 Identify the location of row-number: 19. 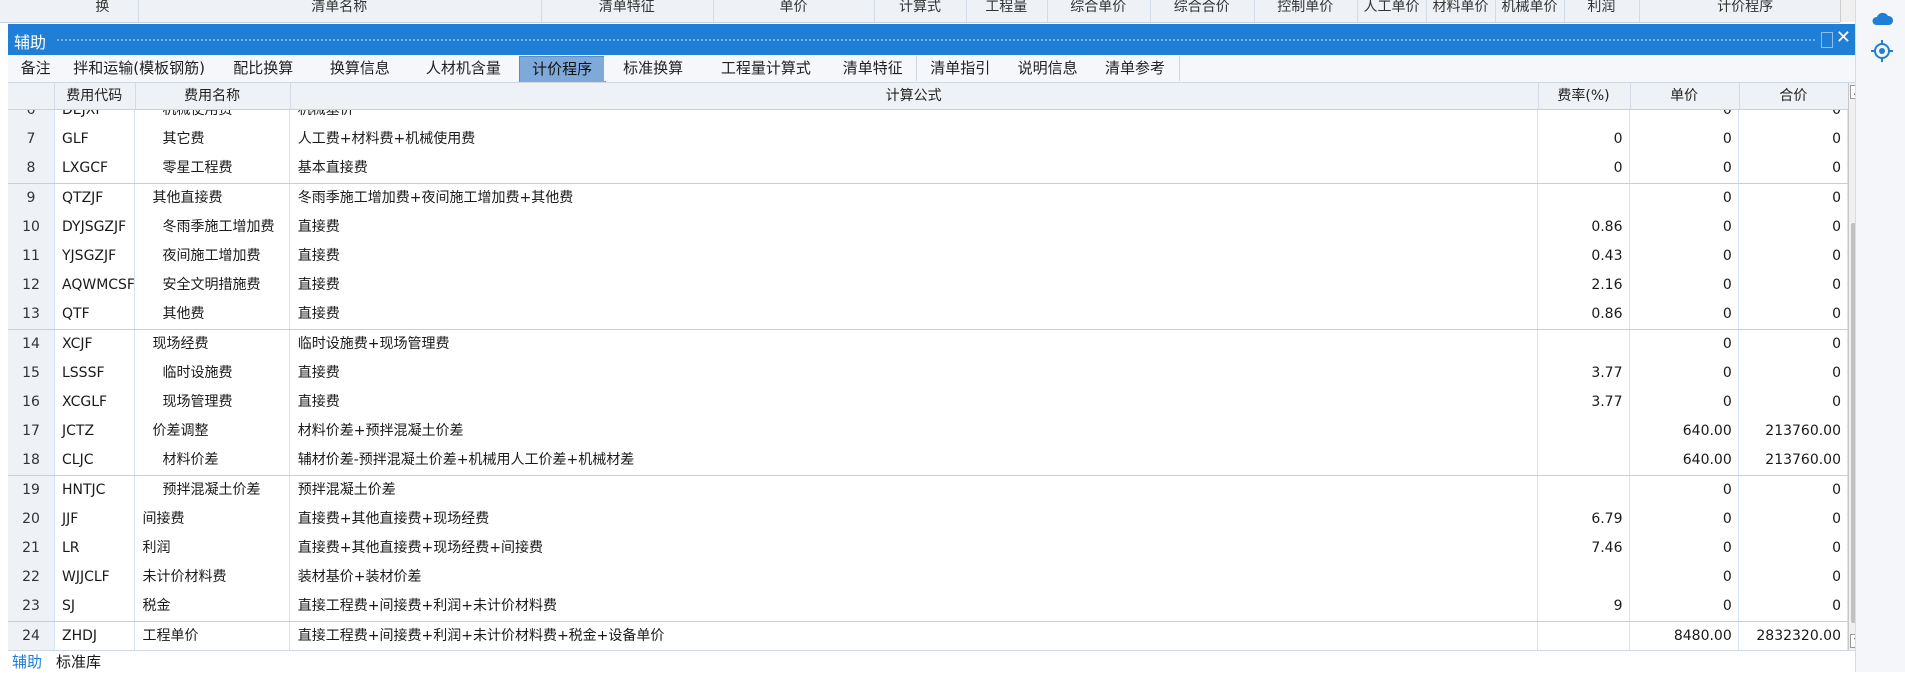
(31, 490).